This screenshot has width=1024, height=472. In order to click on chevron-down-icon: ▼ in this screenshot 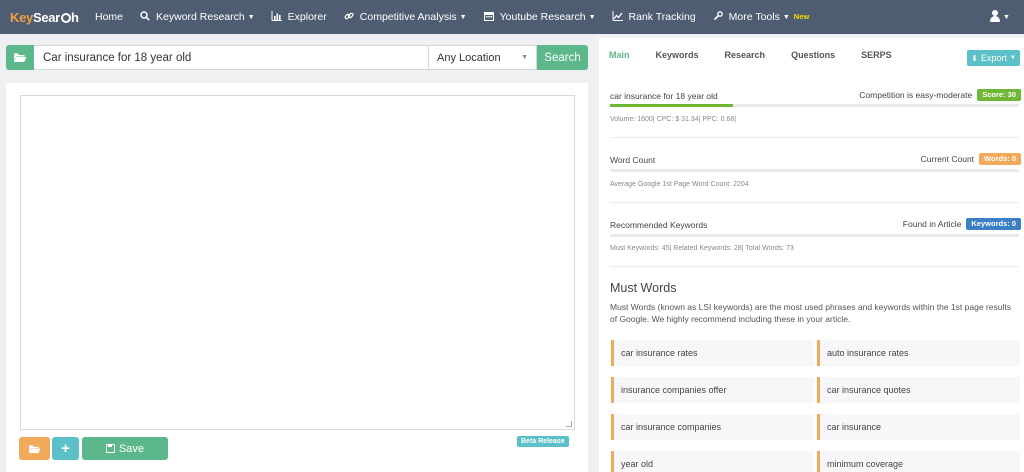, I will do `click(524, 57)`.